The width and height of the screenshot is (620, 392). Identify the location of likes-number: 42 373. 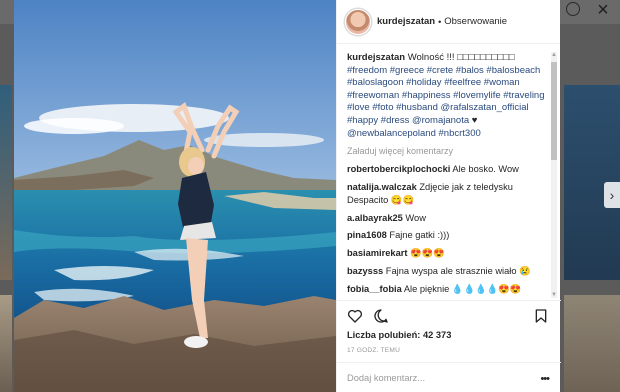
(437, 335).